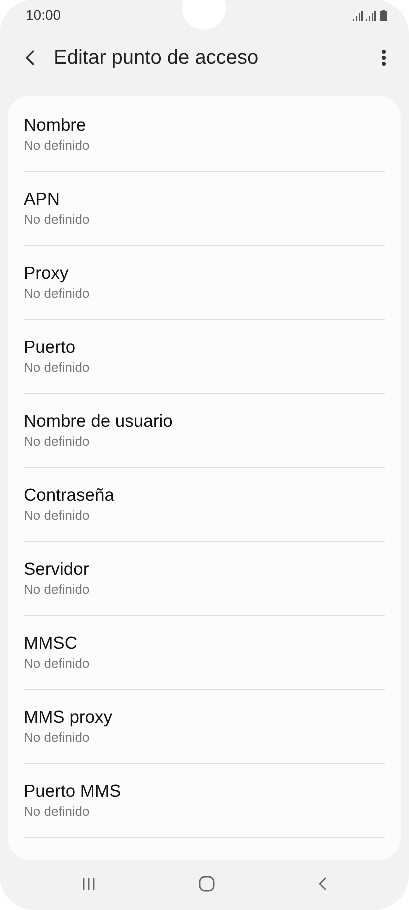 Image resolution: width=409 pixels, height=910 pixels. I want to click on setting-title: Nombre, so click(56, 125).